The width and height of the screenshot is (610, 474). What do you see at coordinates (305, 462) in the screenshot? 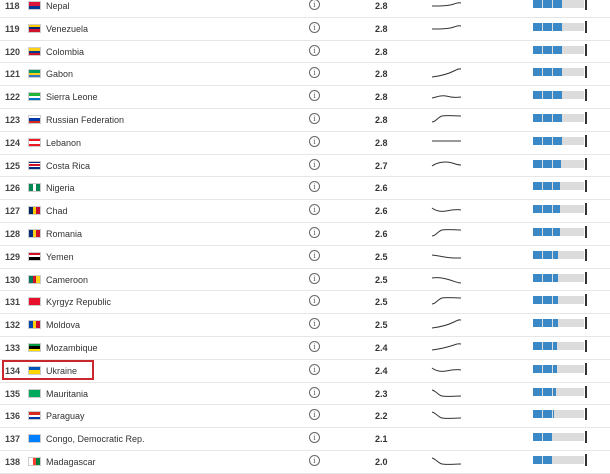
I see `table-row: 138 Madagascar i 2.0` at bounding box center [305, 462].